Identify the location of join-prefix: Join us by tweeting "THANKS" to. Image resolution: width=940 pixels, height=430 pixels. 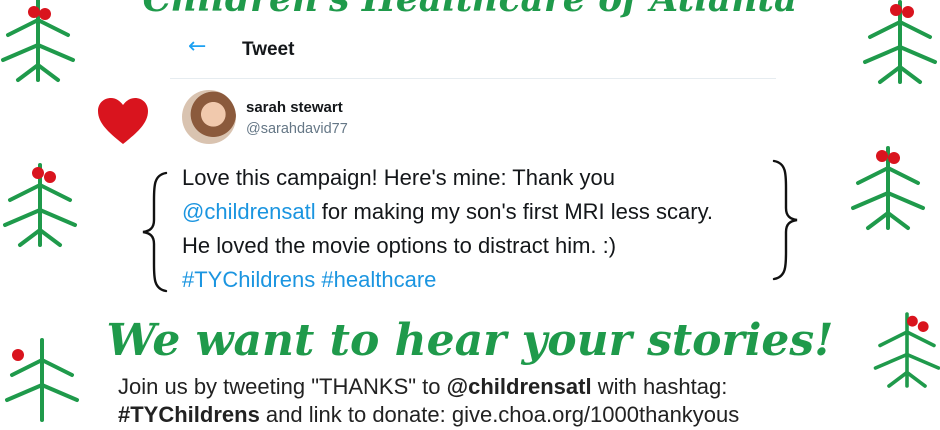
(282, 386).